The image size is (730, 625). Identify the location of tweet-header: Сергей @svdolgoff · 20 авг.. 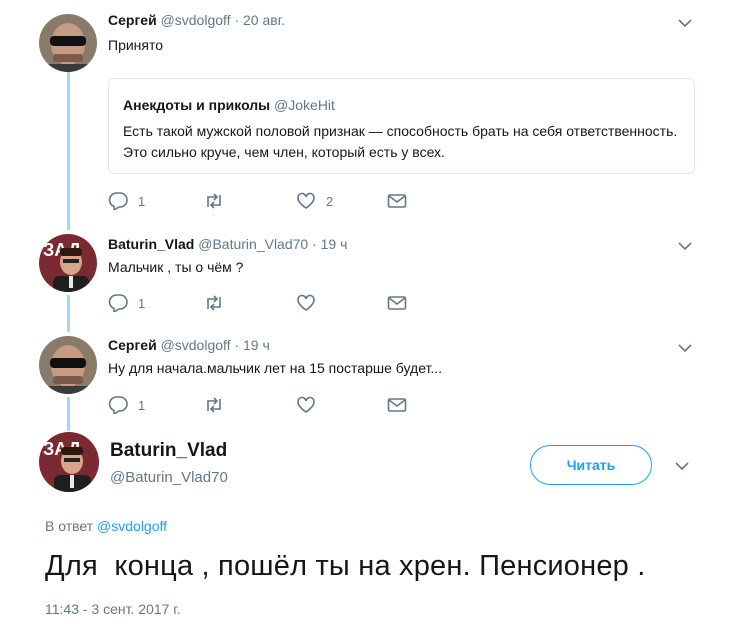
(196, 20).